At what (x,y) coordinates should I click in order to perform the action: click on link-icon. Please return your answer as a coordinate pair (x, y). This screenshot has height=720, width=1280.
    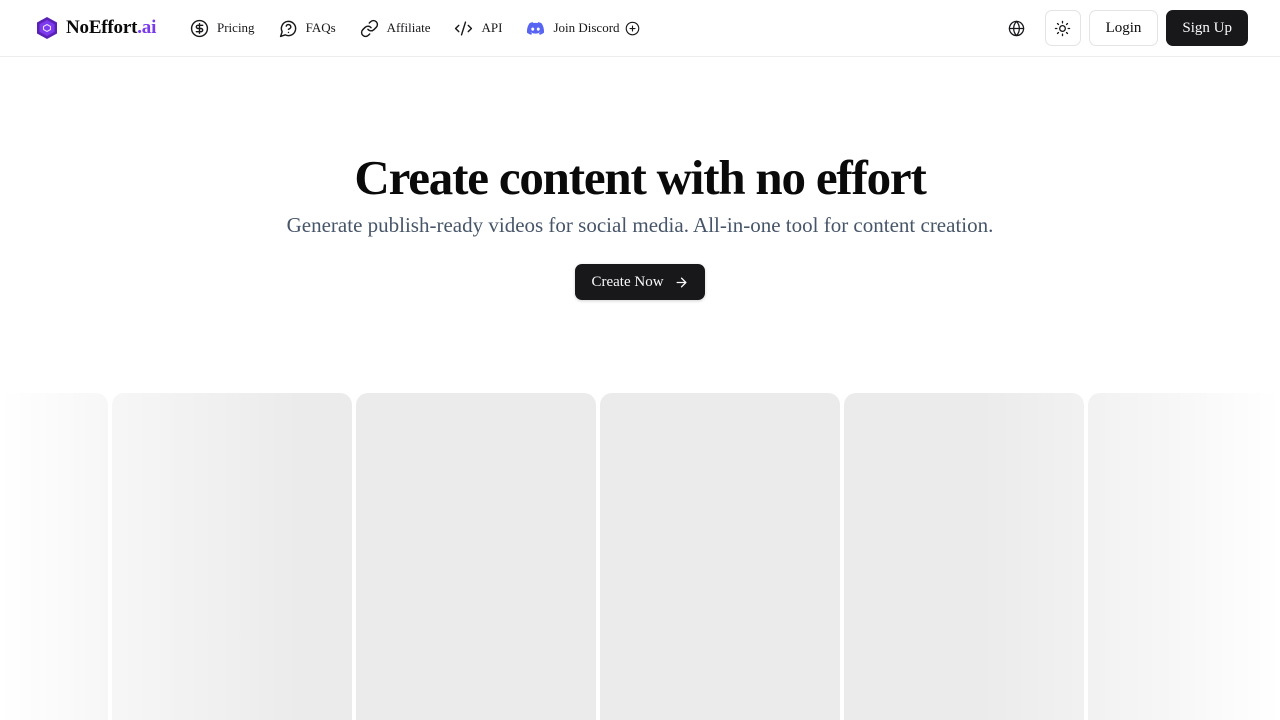
    Looking at the image, I should click on (369, 28).